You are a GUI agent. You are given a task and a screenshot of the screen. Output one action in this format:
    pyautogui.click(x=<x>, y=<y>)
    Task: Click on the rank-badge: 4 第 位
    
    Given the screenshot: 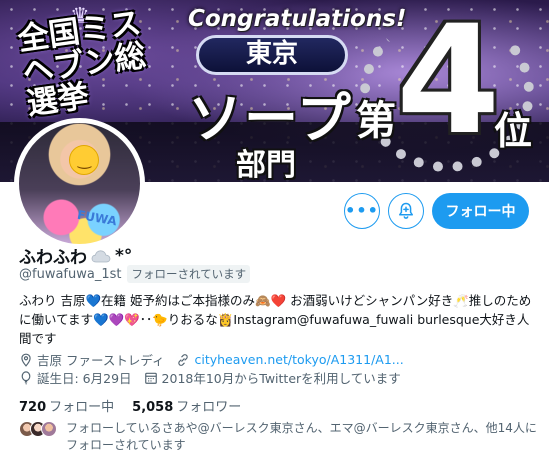 What is the action you would take?
    pyautogui.click(x=447, y=90)
    